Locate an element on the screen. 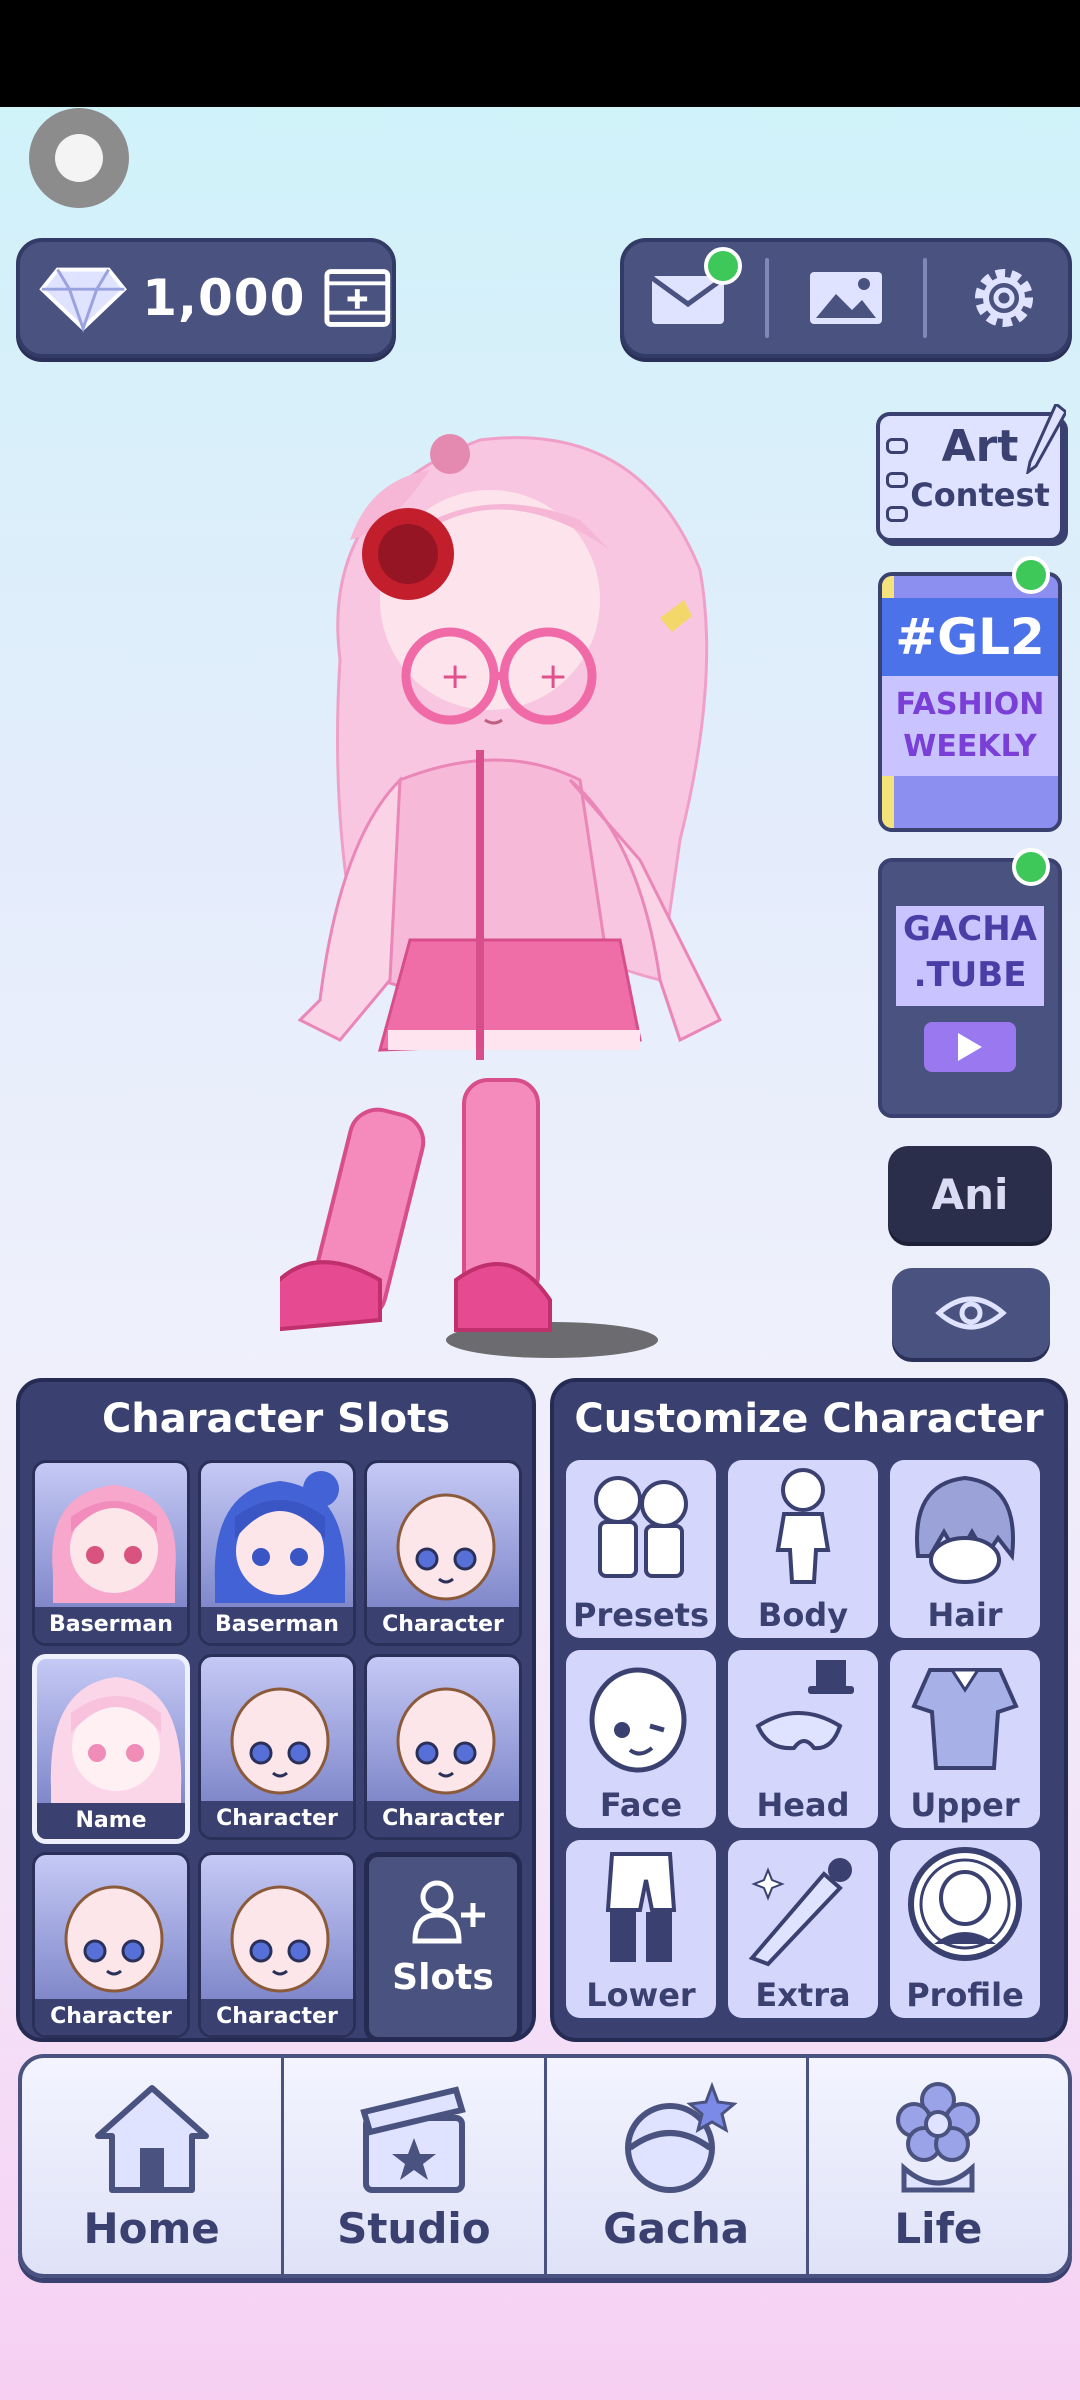 This screenshot has height=2400, width=1080. nav-home: Home is located at coordinates (151, 2166).